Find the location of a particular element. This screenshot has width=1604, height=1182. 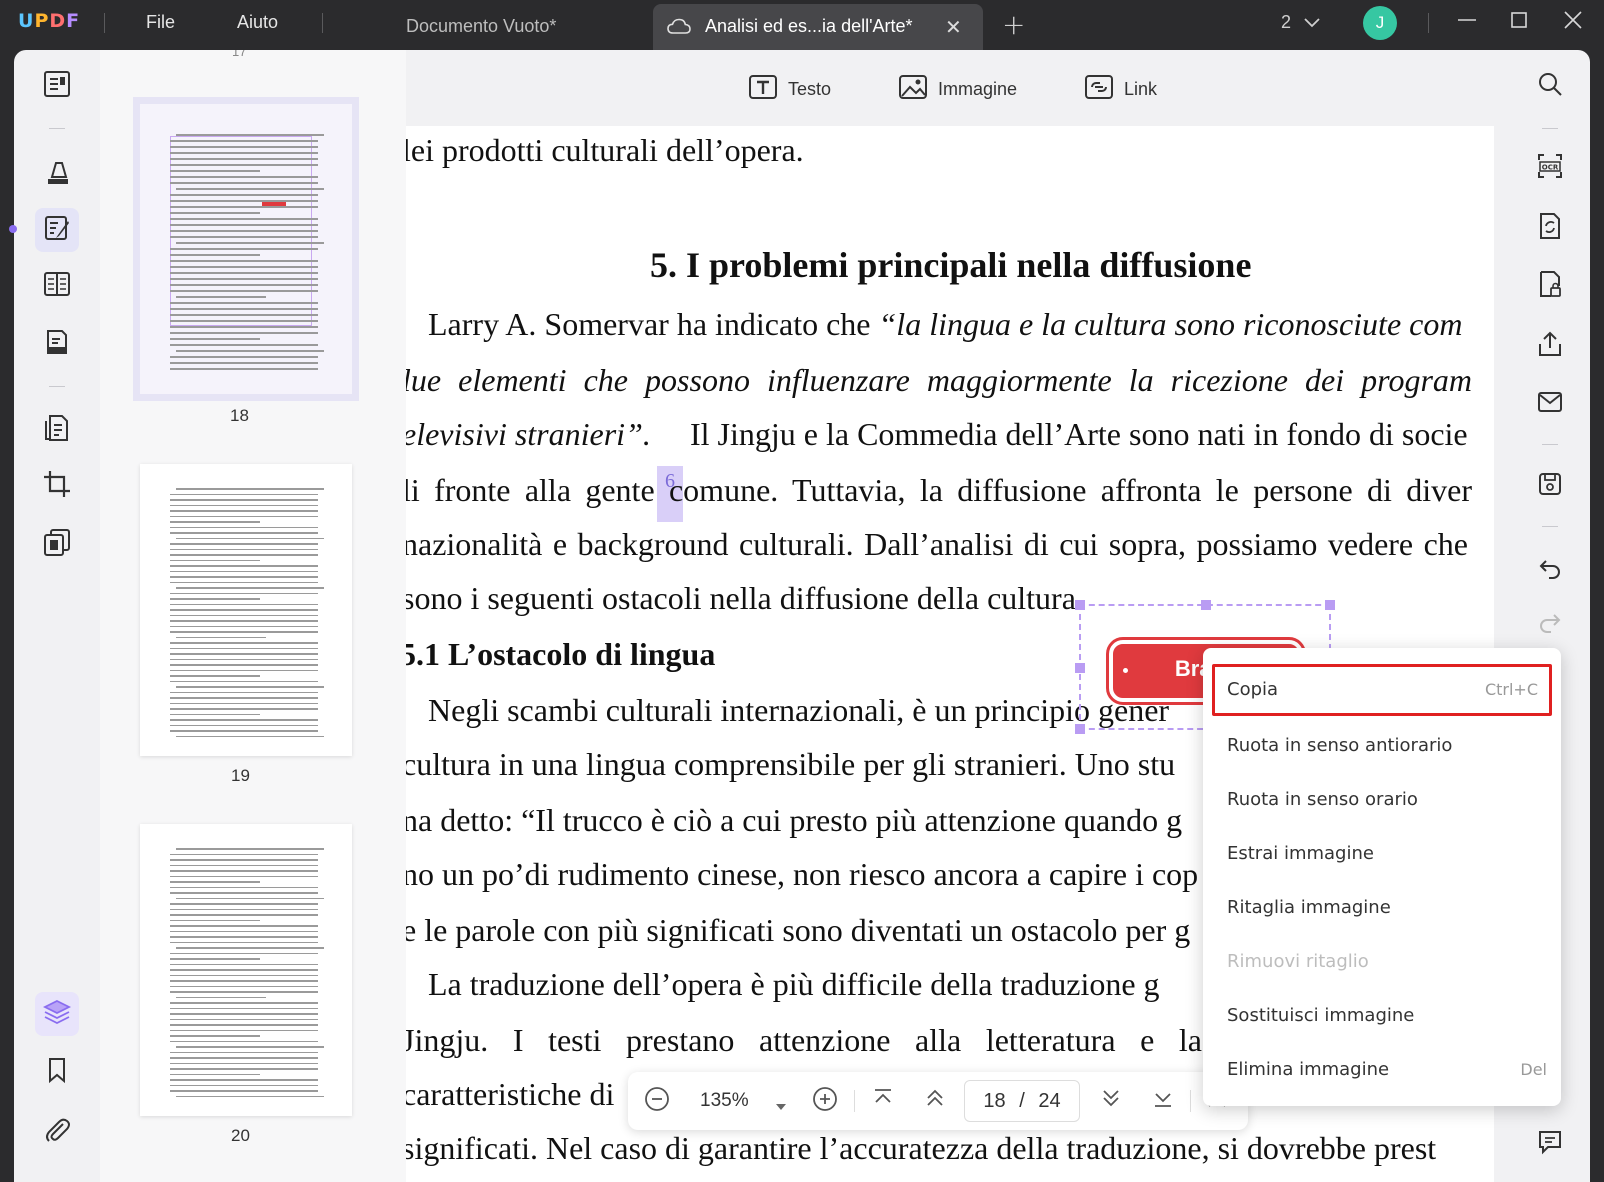

add-image-button: Immagine is located at coordinates (957, 89).